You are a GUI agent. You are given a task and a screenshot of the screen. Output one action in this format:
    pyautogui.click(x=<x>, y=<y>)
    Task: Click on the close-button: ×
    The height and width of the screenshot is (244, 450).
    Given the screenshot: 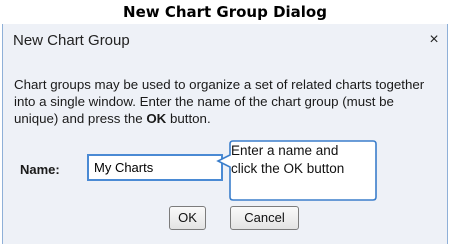 What is the action you would take?
    pyautogui.click(x=434, y=40)
    